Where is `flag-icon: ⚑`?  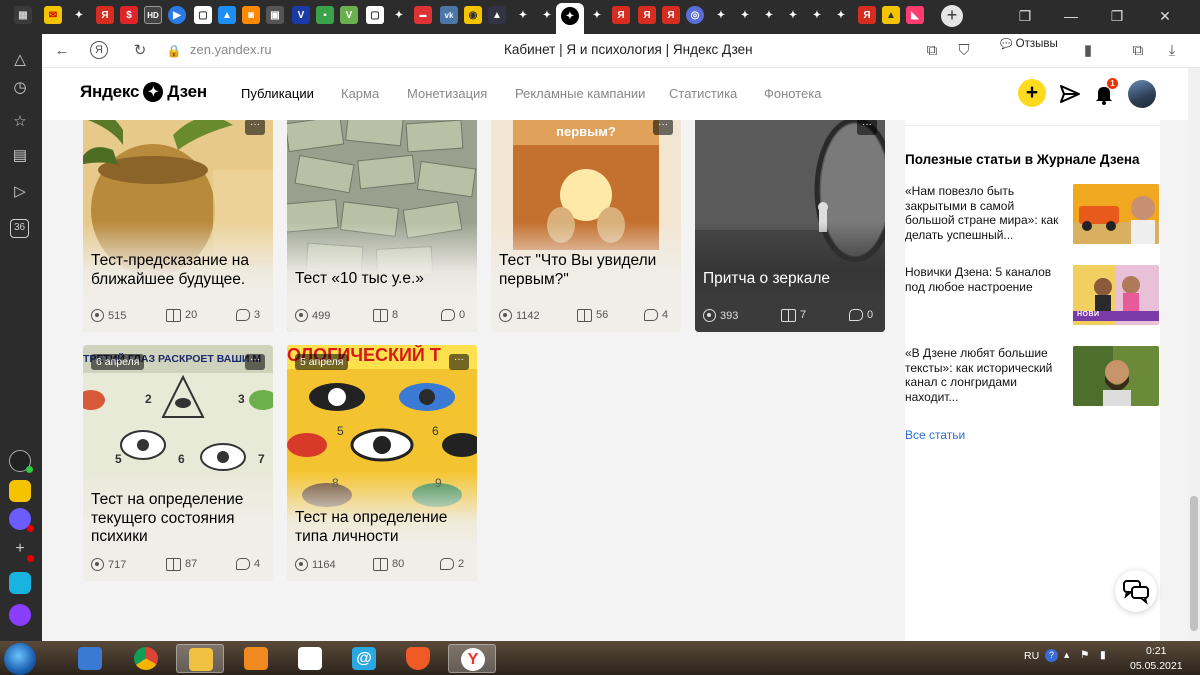
flag-icon: ⚑ is located at coordinates (1084, 655).